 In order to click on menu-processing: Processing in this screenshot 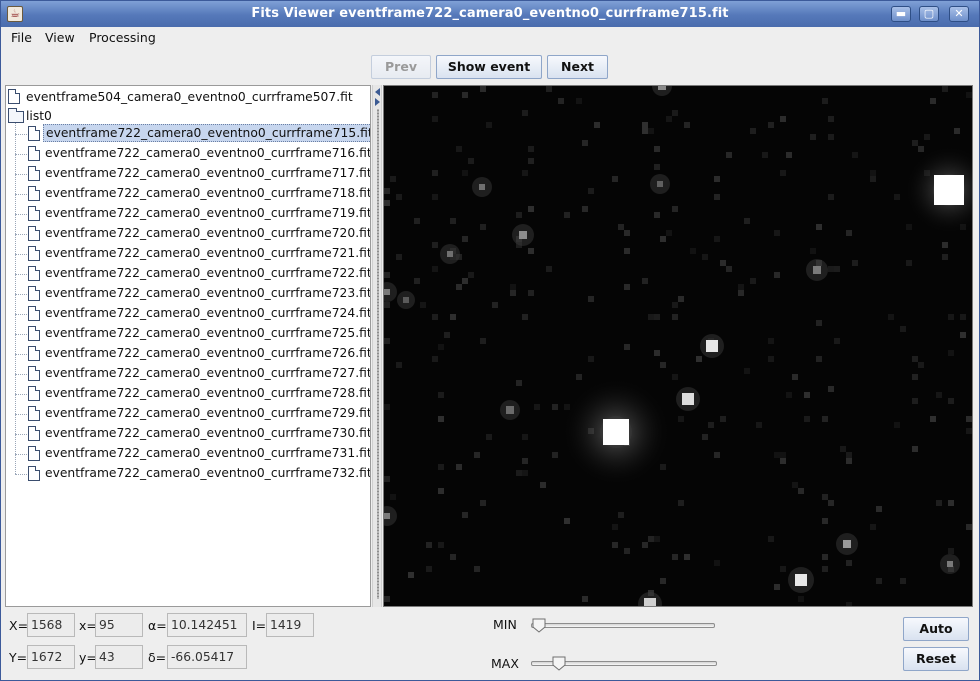, I will do `click(122, 37)`.